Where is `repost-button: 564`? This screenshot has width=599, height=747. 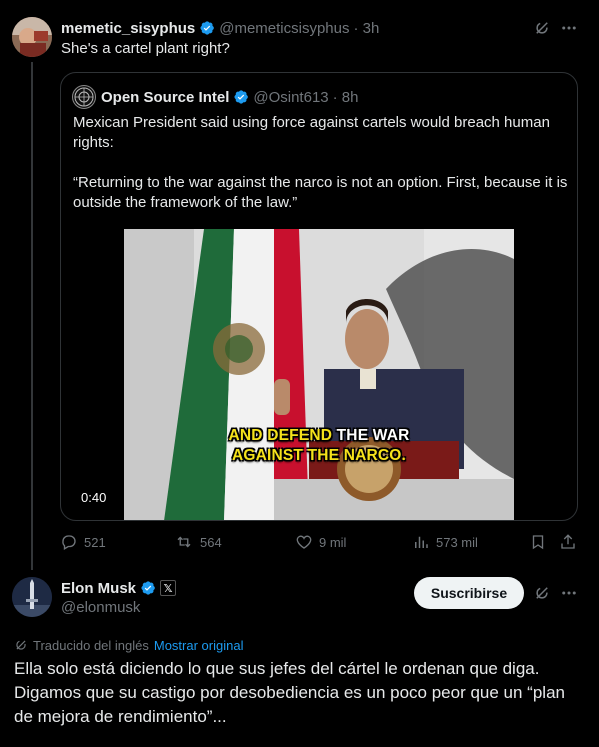 repost-button: 564 is located at coordinates (198, 542).